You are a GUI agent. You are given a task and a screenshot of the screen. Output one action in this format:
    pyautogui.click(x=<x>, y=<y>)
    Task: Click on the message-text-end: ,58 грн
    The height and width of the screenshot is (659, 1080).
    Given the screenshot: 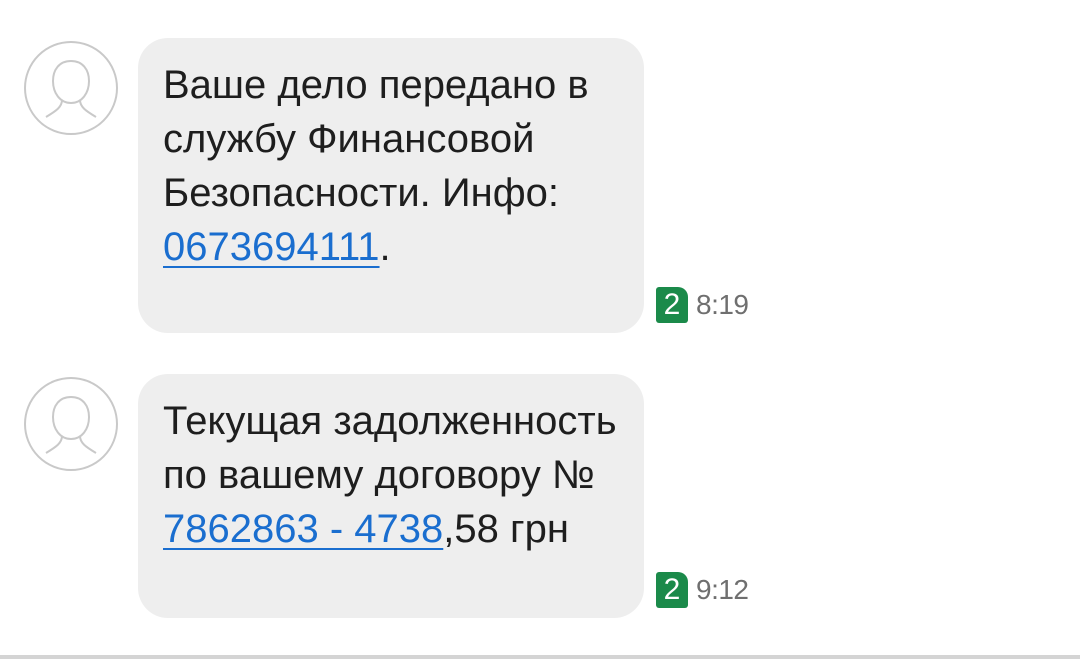 What is the action you would take?
    pyautogui.click(x=506, y=529)
    